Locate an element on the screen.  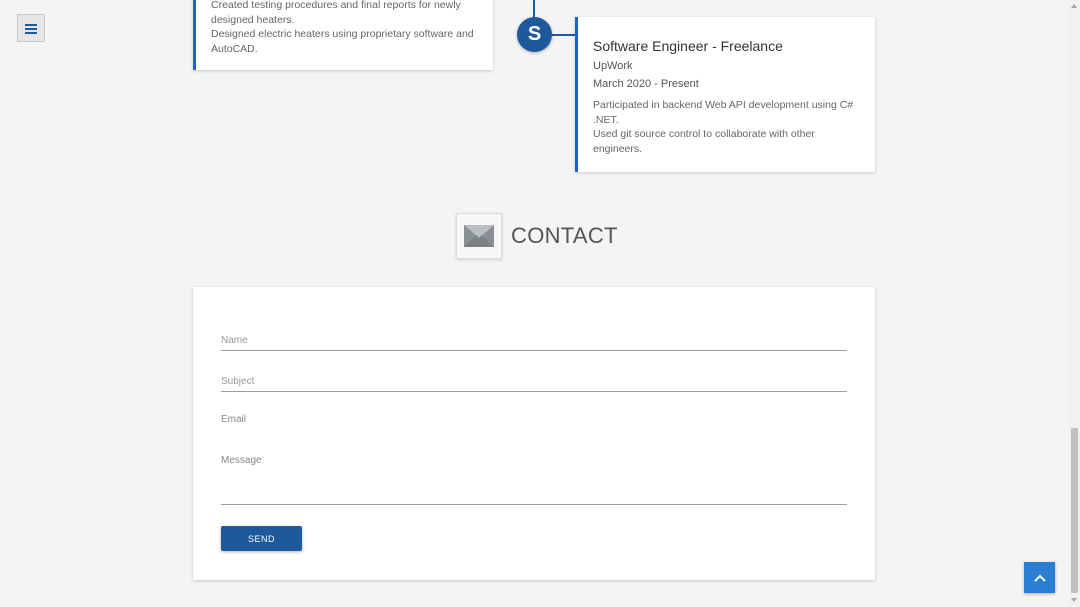
back-to-top-button is located at coordinates (1039, 577).